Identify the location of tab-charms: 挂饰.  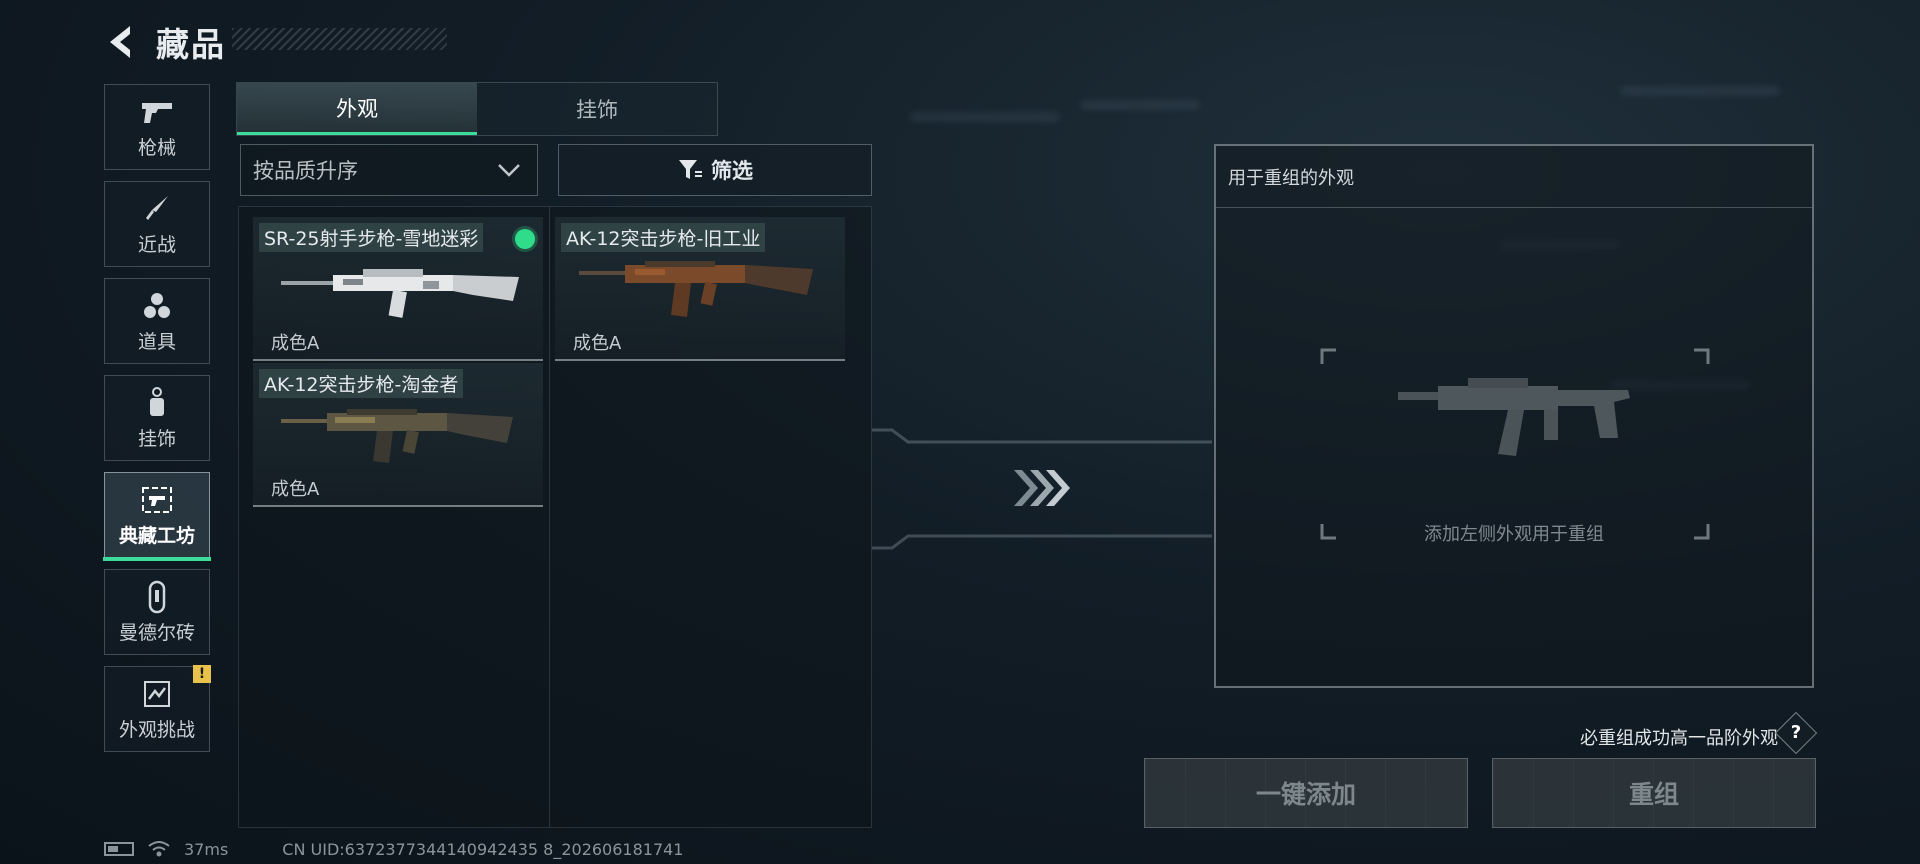
(597, 109).